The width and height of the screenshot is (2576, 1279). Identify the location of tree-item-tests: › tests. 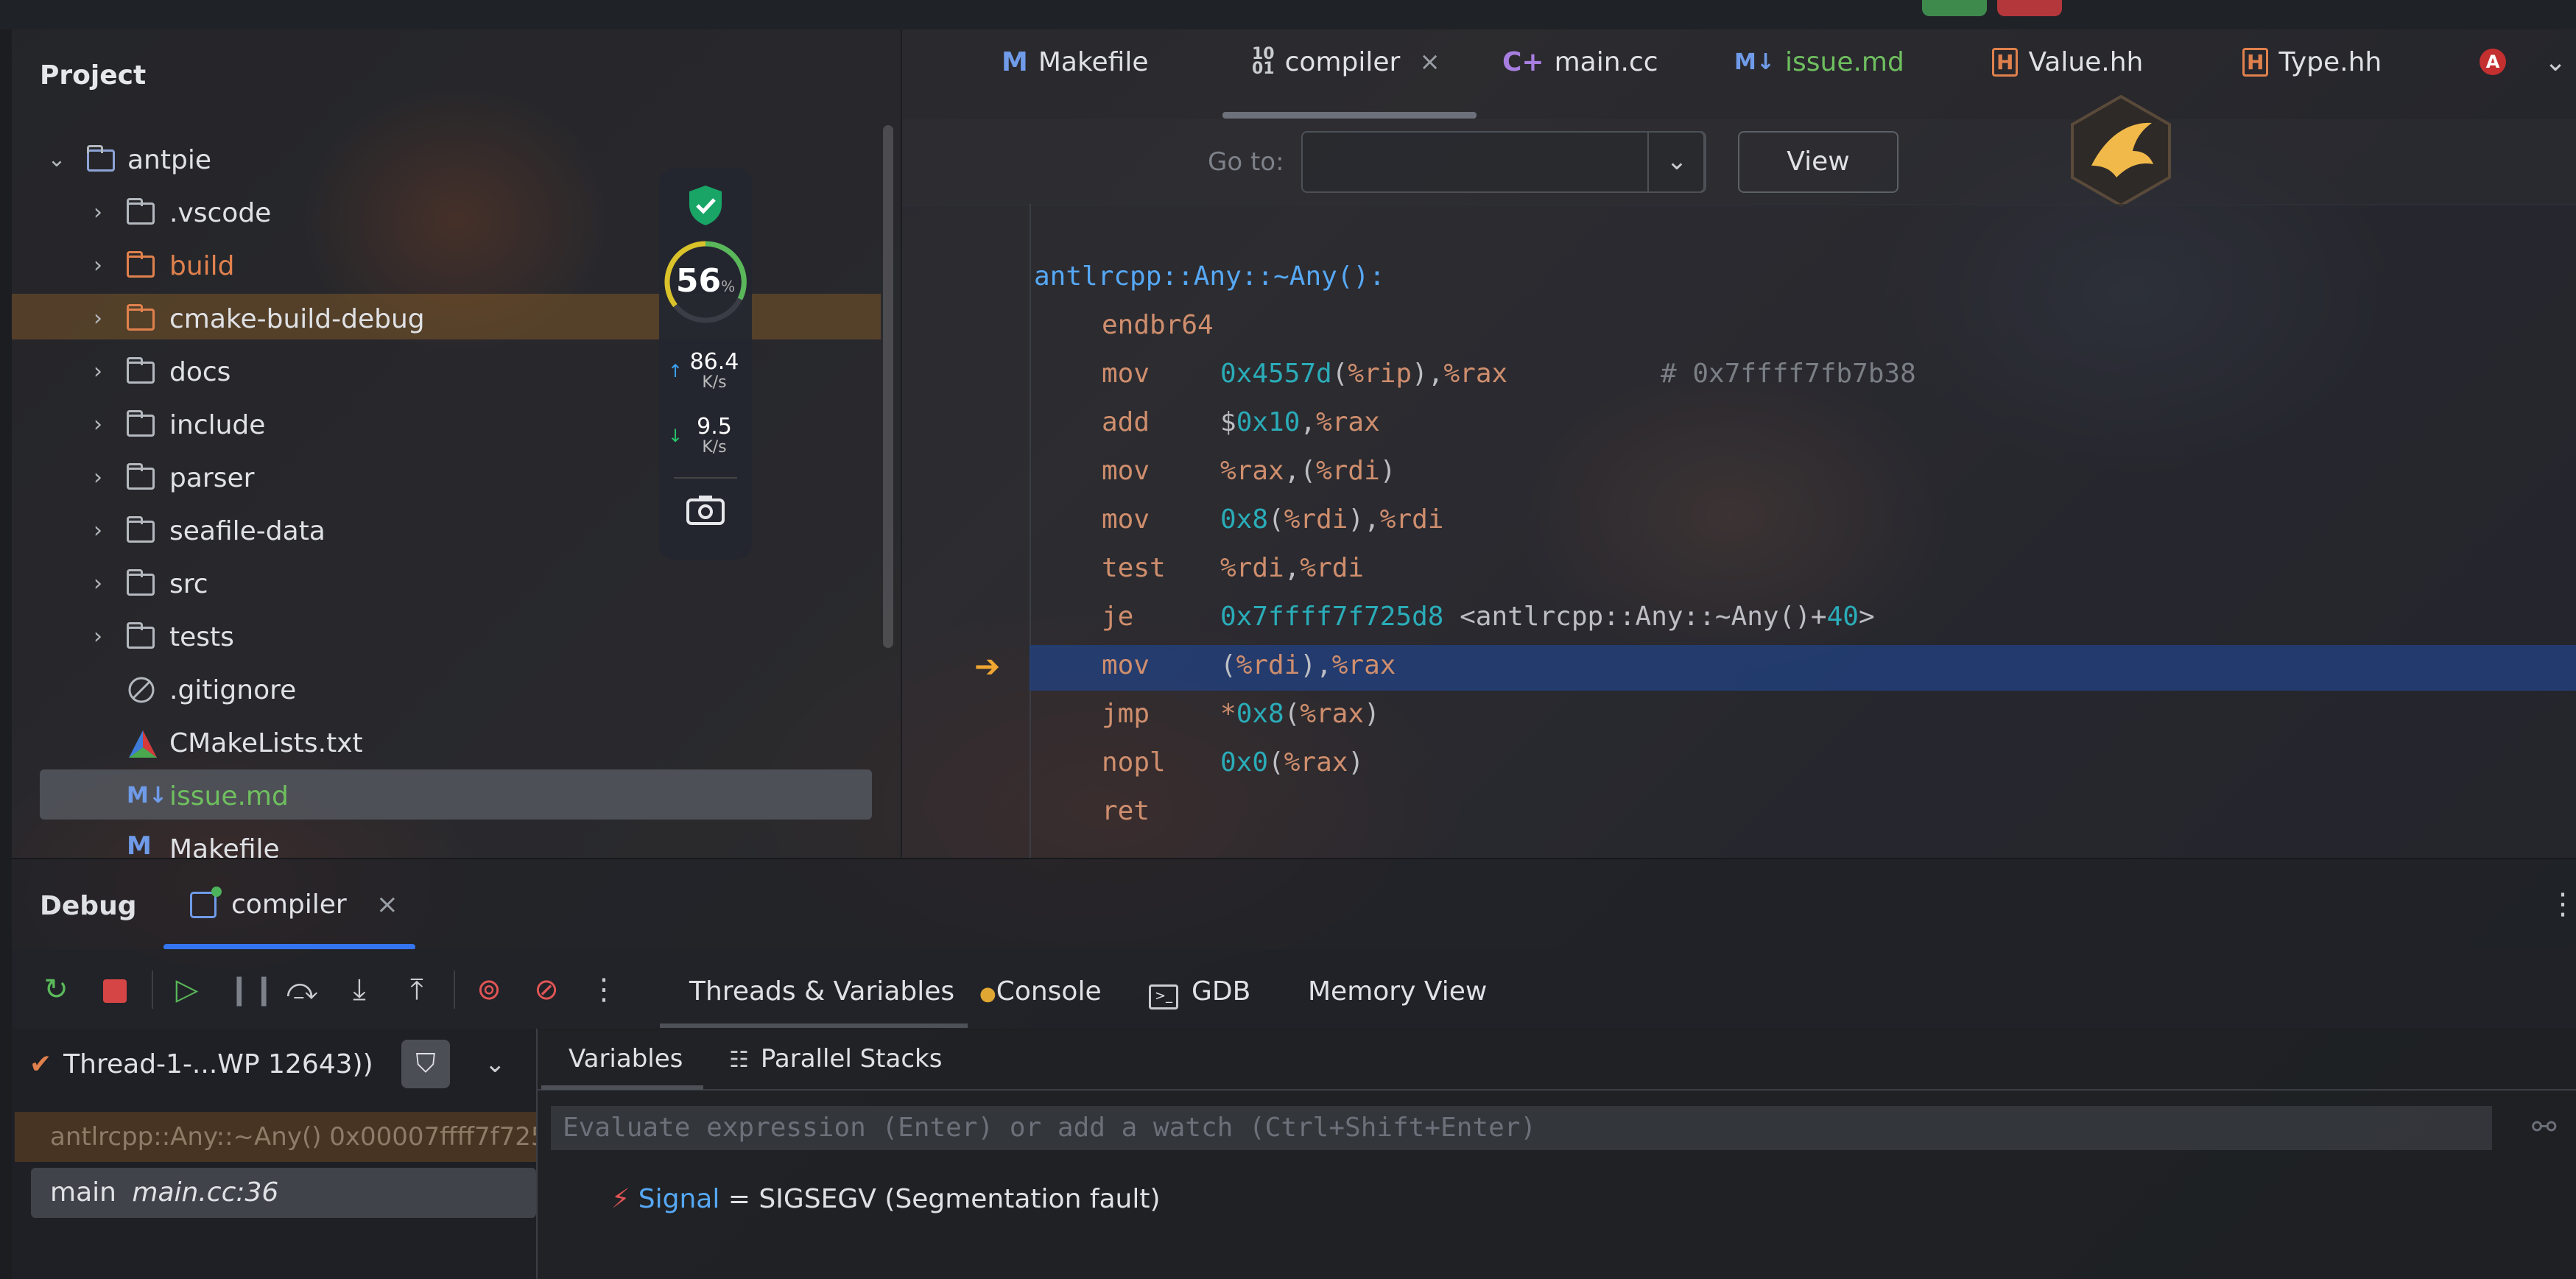
(431, 636).